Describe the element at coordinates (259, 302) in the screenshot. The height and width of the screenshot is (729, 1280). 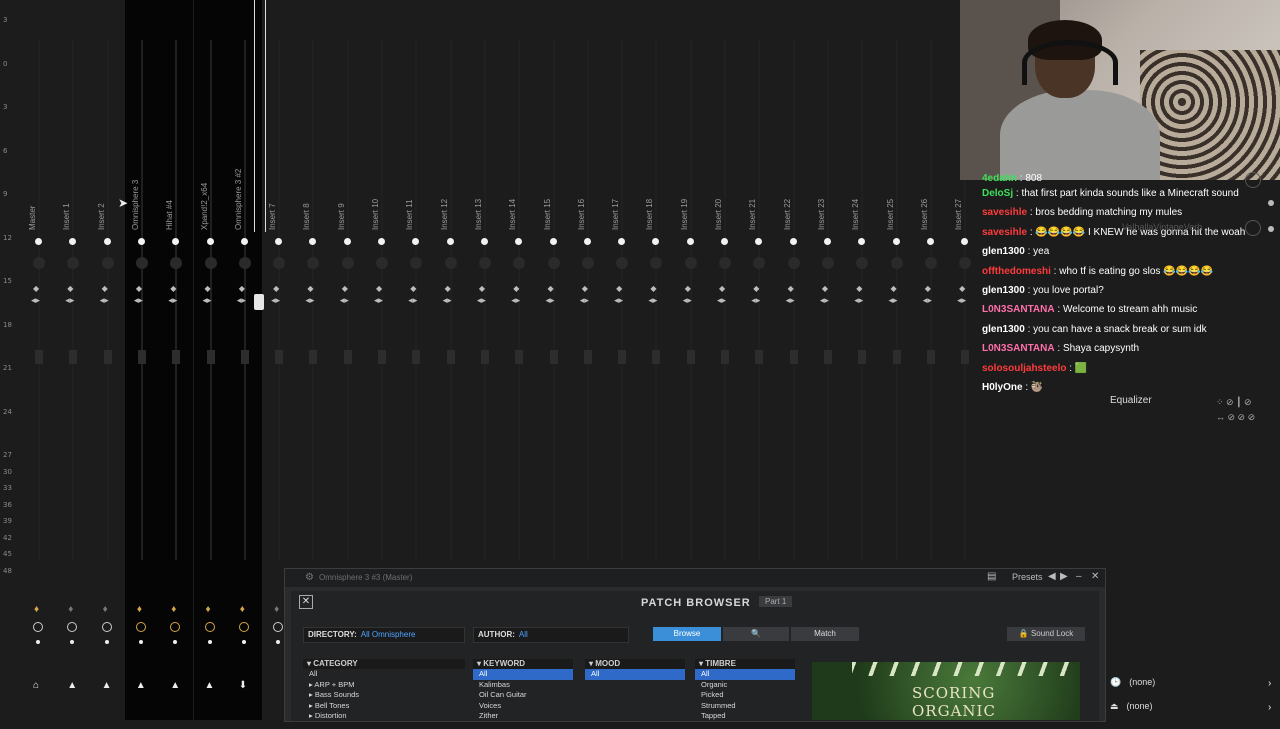
I see `selected-fader-knob` at that location.